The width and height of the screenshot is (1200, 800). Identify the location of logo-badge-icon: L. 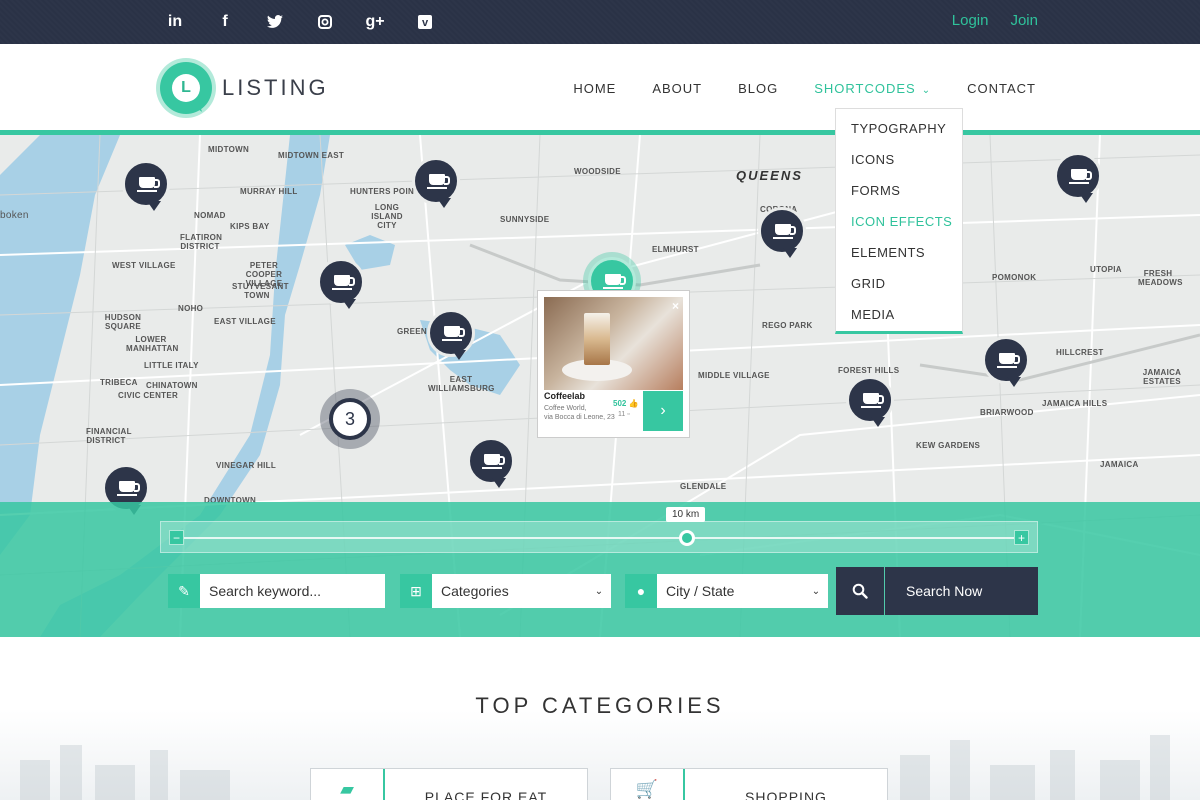
(186, 88).